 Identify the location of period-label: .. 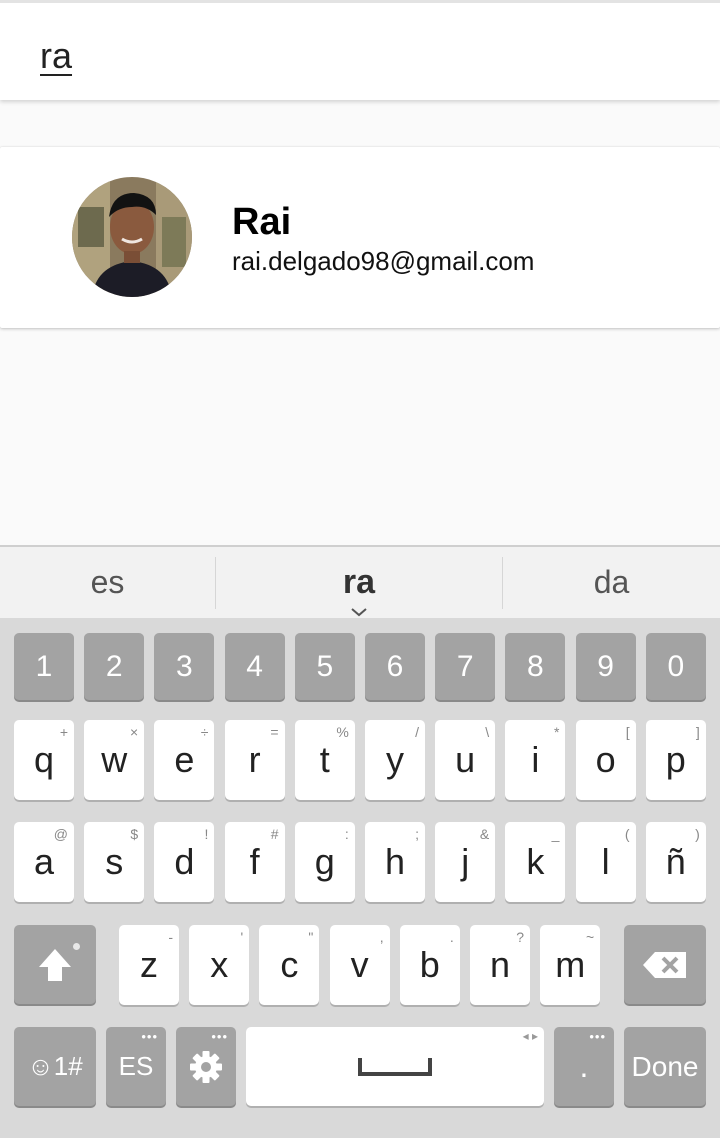
(584, 1066).